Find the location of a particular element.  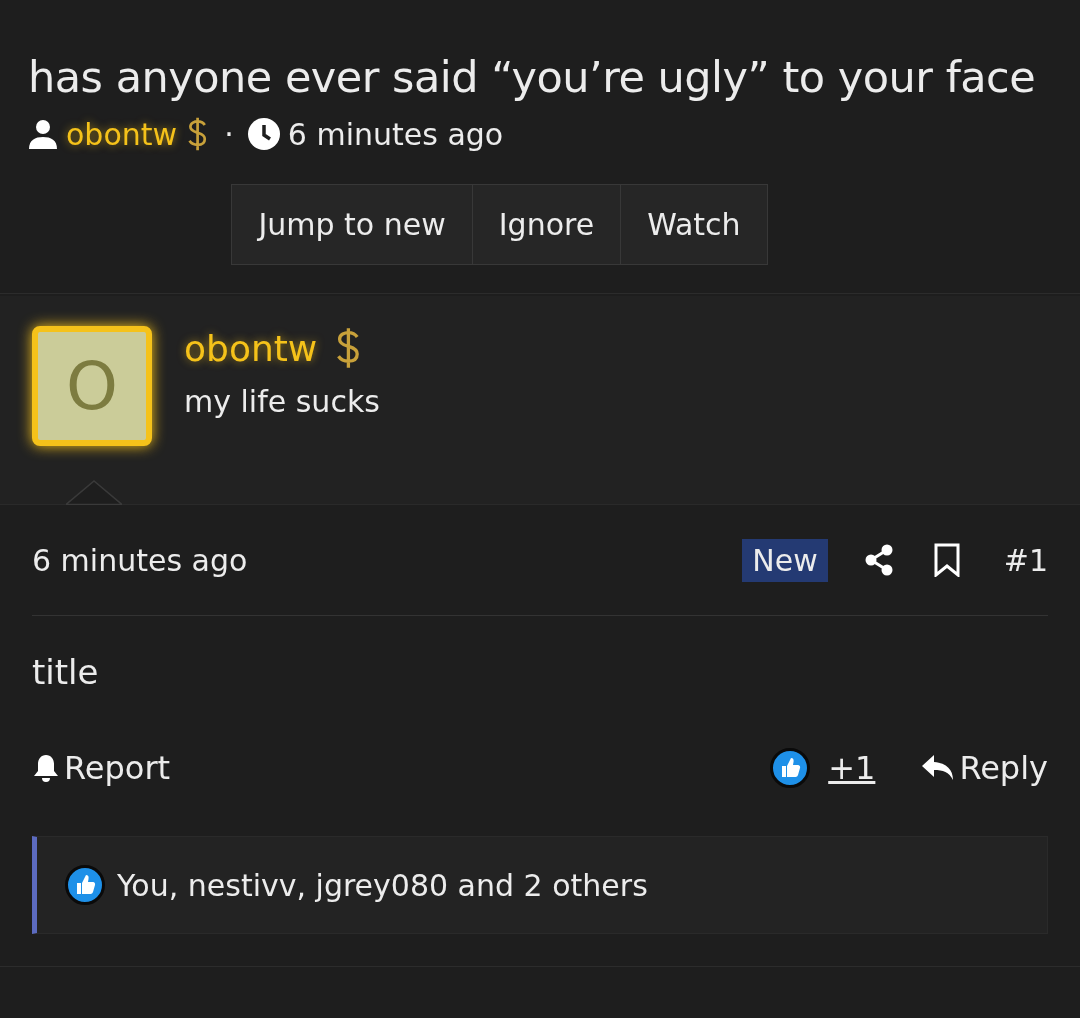

avatar: O is located at coordinates (92, 386).